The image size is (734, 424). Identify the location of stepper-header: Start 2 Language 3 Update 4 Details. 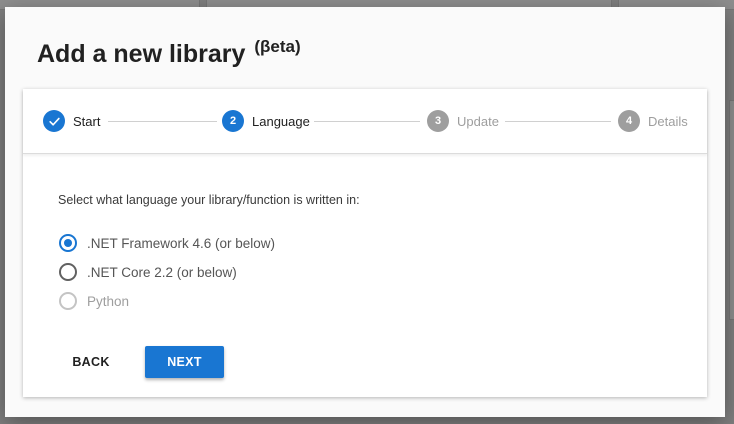
(365, 121).